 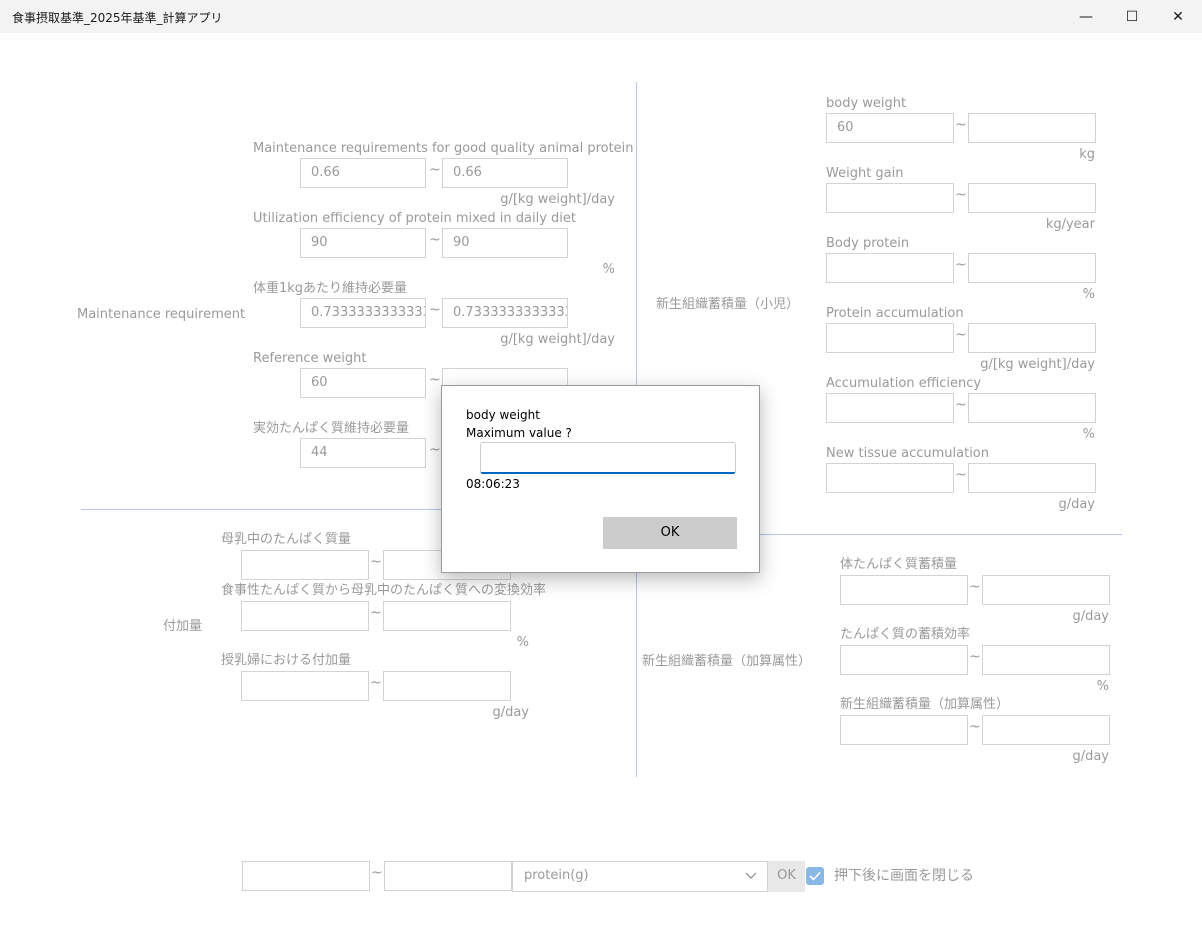 I want to click on window-title: 食事摂取基準_2025年基準_計算アプリ, so click(x=117, y=18).